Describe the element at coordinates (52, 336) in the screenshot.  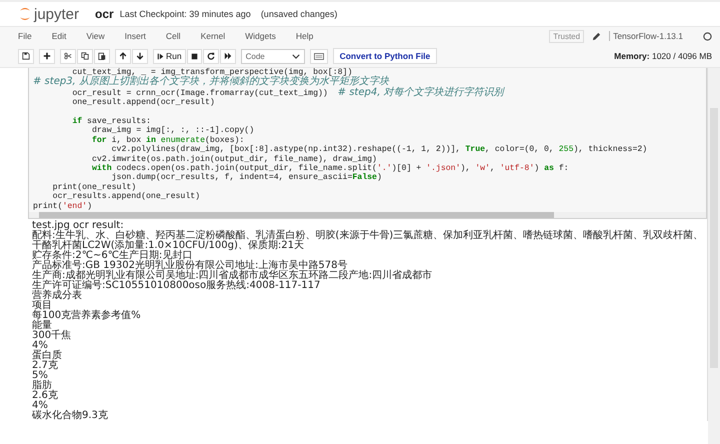
I see `output-line: 300千焦` at that location.